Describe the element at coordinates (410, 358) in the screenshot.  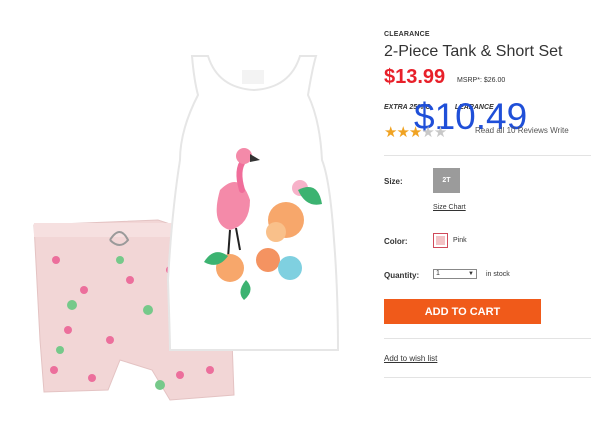
I see `add-to-wish-list-link: Add to wish list` at that location.